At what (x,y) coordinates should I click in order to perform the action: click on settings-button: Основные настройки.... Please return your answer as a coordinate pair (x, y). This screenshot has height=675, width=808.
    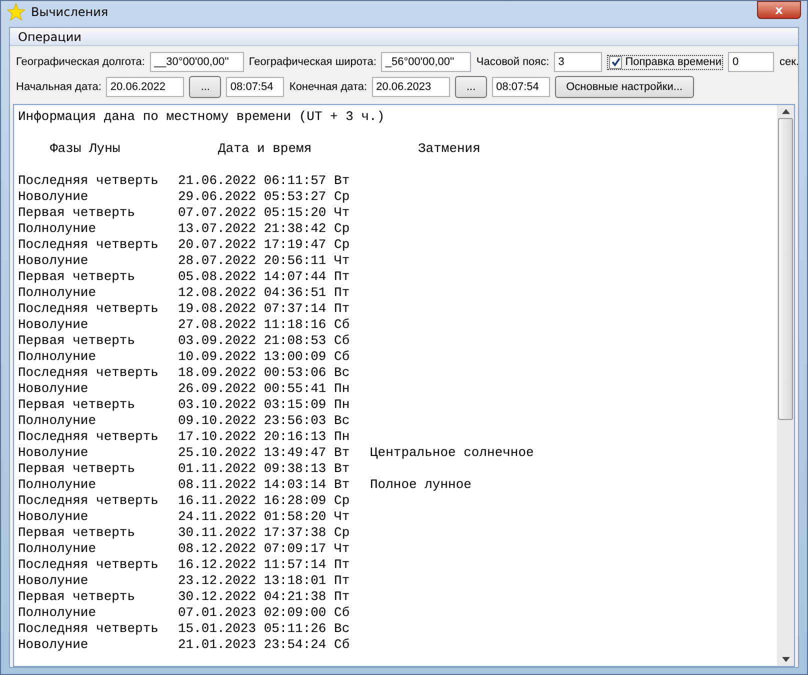
    Looking at the image, I should click on (624, 87).